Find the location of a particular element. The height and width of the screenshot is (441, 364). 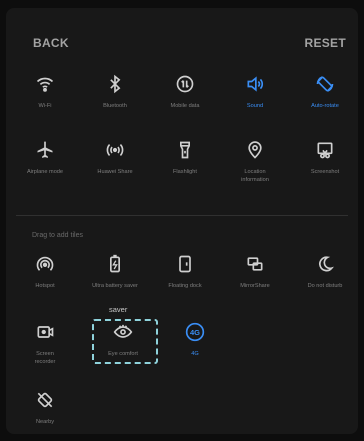

tile-mobile-data: Mobile data is located at coordinates (185, 91).